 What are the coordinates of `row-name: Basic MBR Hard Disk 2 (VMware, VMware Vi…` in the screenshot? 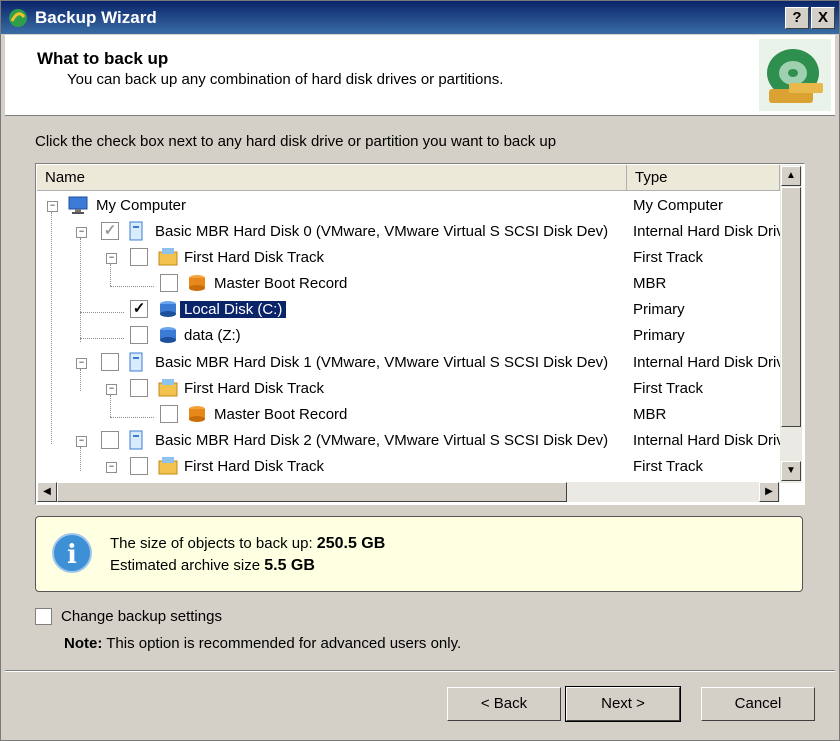 It's located at (382, 440).